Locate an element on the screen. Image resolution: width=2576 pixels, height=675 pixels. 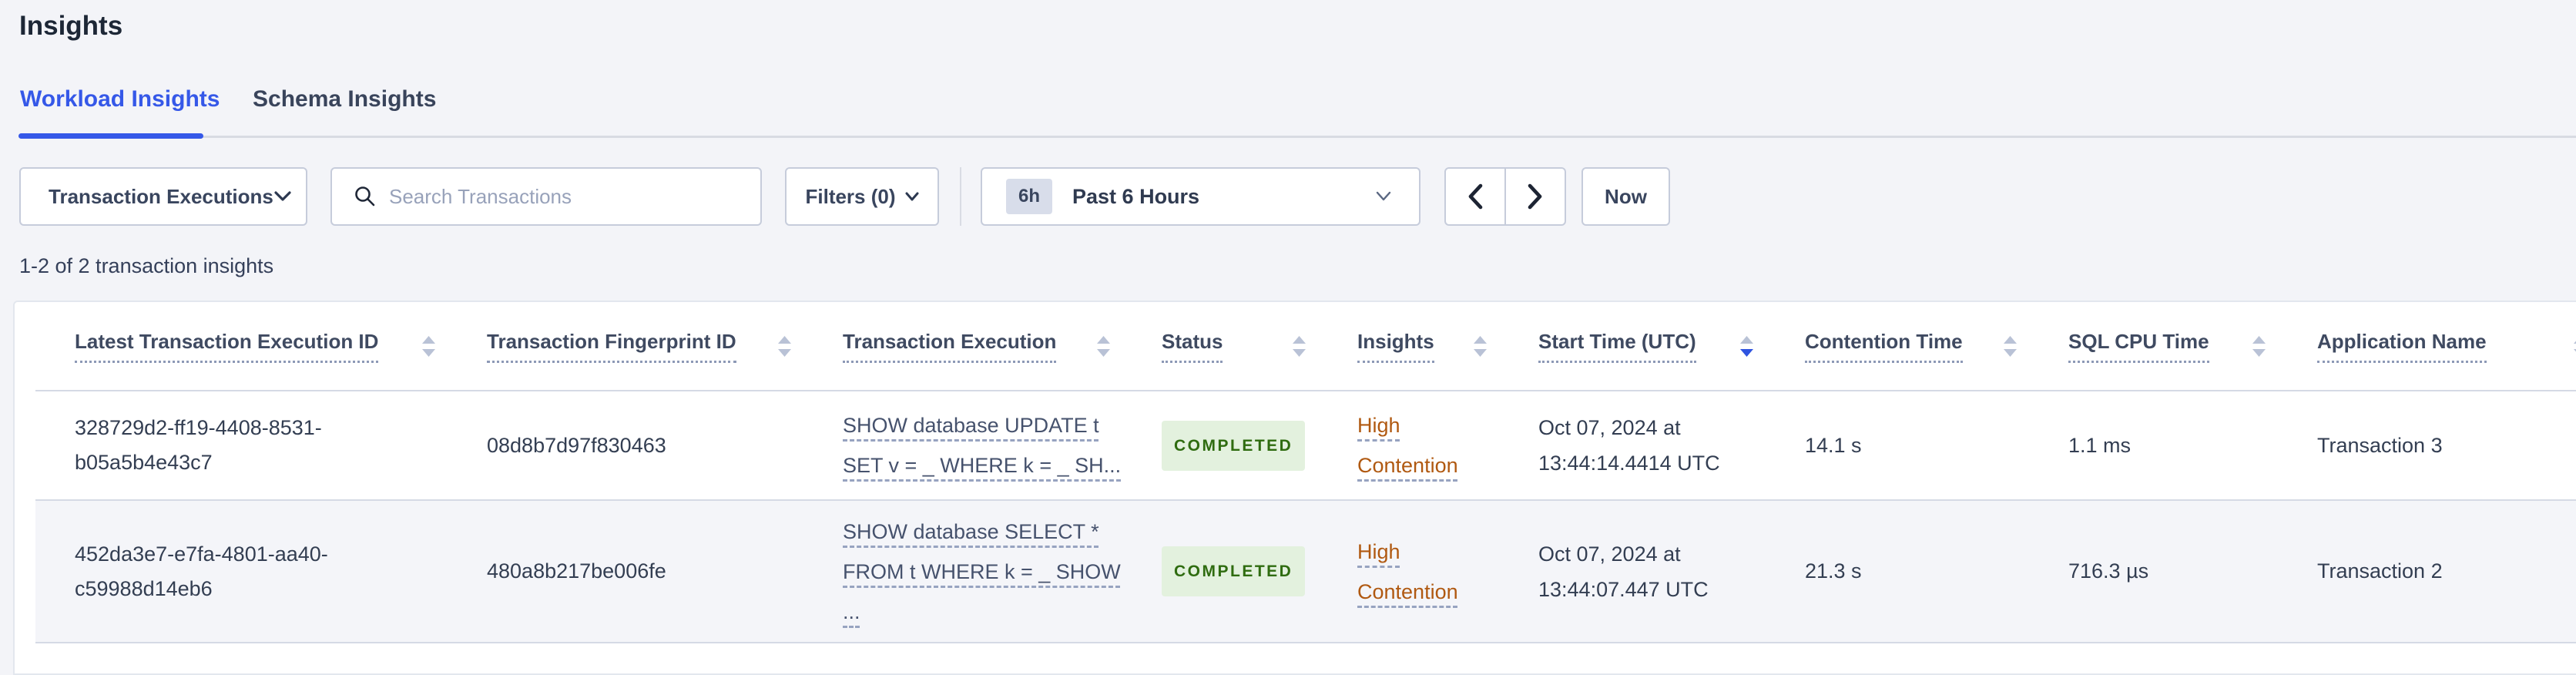
column-header-start-time: Start Time (UTC) is located at coordinates (1632, 346).